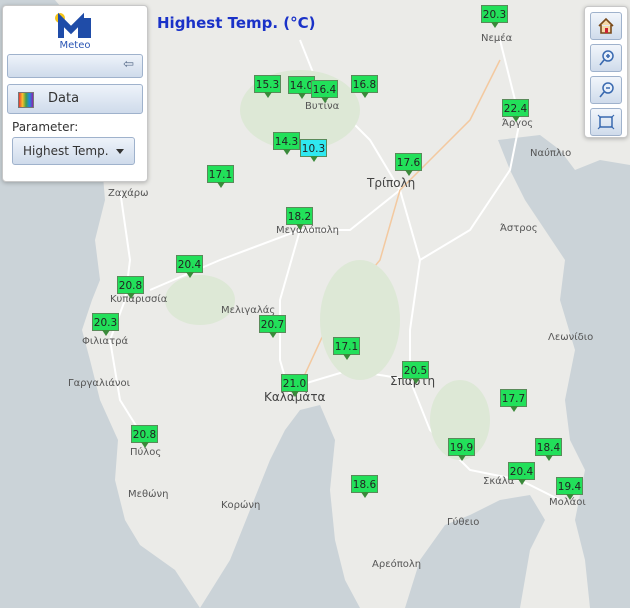 This screenshot has height=608, width=630. Describe the element at coordinates (569, 488) in the screenshot. I see `temperature-marker: 19.4` at that location.